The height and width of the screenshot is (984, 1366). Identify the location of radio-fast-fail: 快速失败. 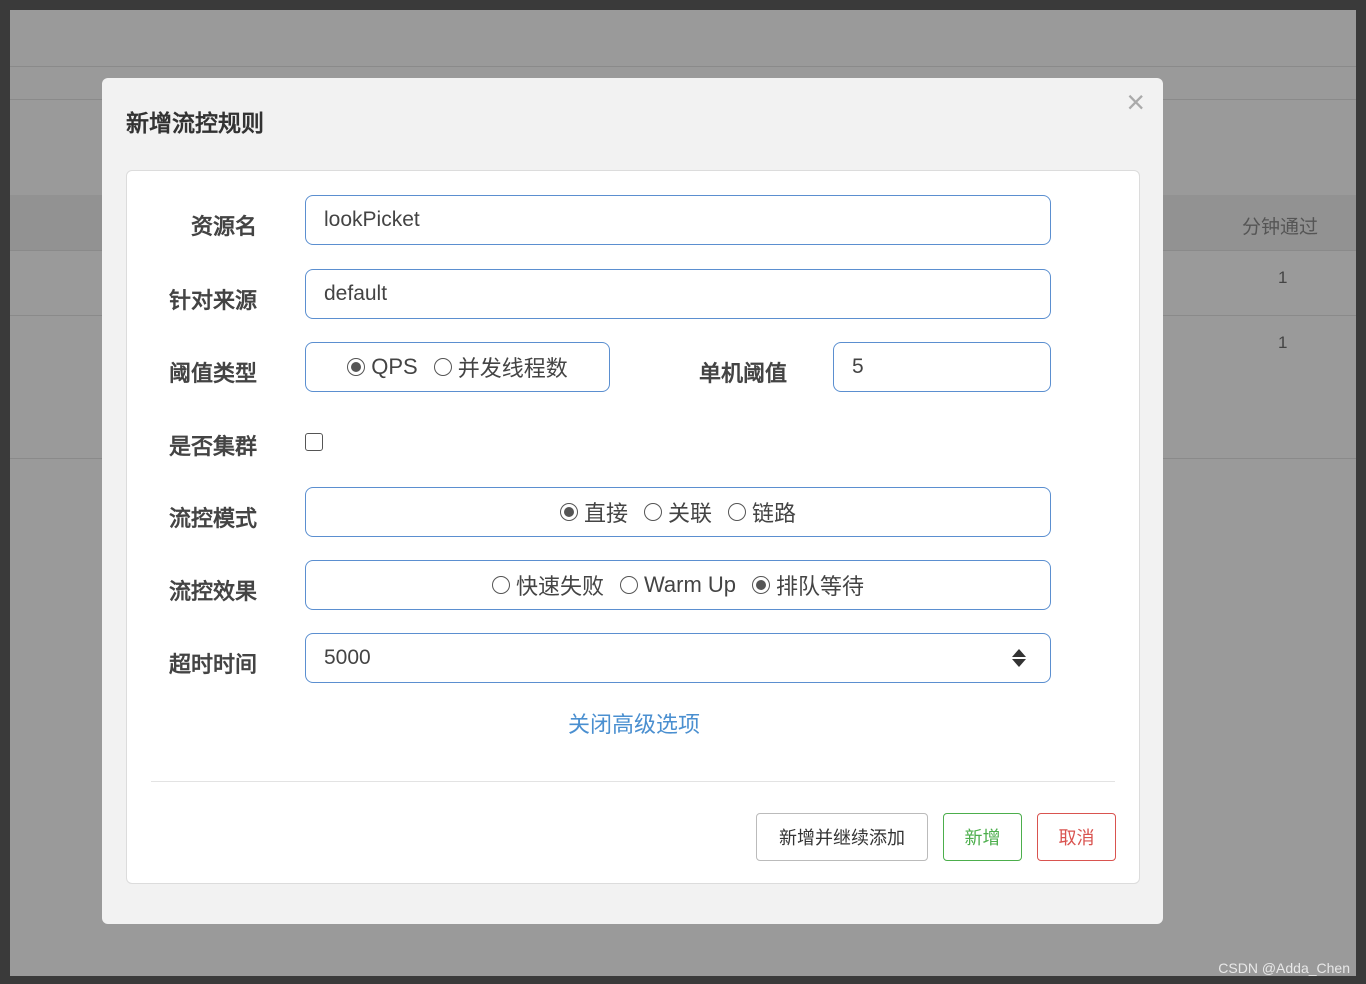
(547, 585).